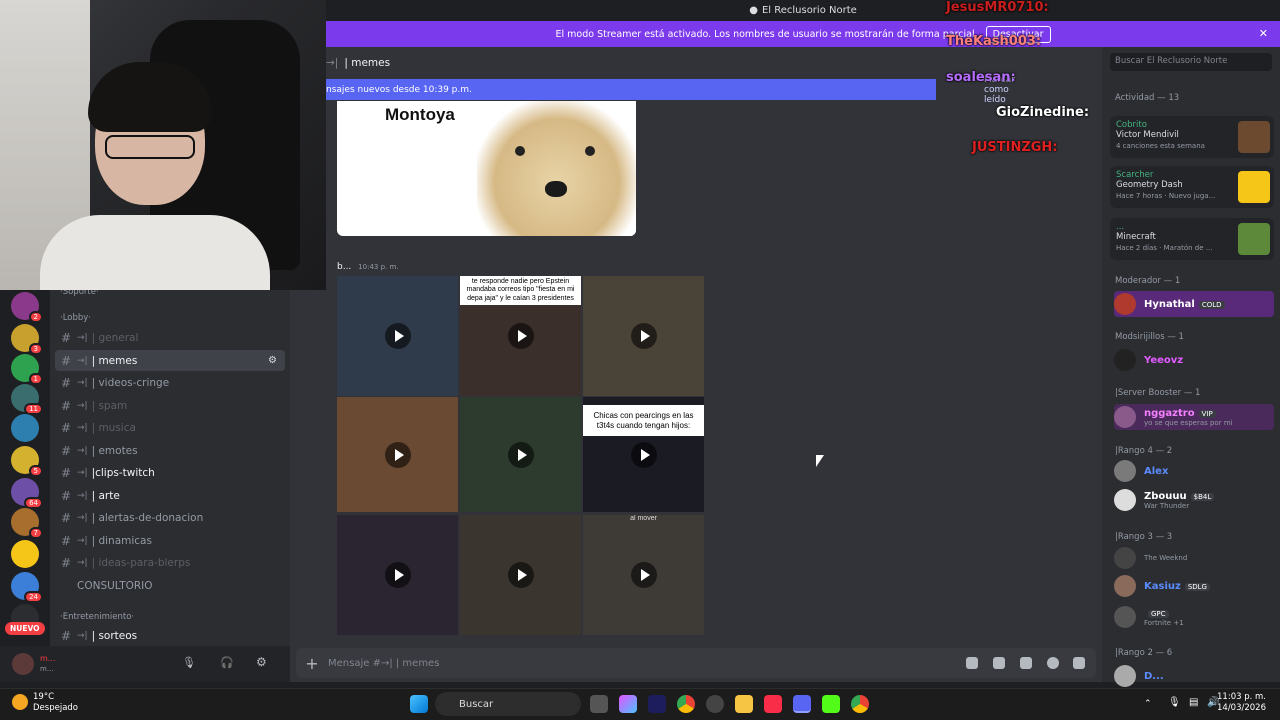 Image resolution: width=1280 pixels, height=720 pixels. What do you see at coordinates (628, 704) in the screenshot?
I see `copilot-icon` at bounding box center [628, 704].